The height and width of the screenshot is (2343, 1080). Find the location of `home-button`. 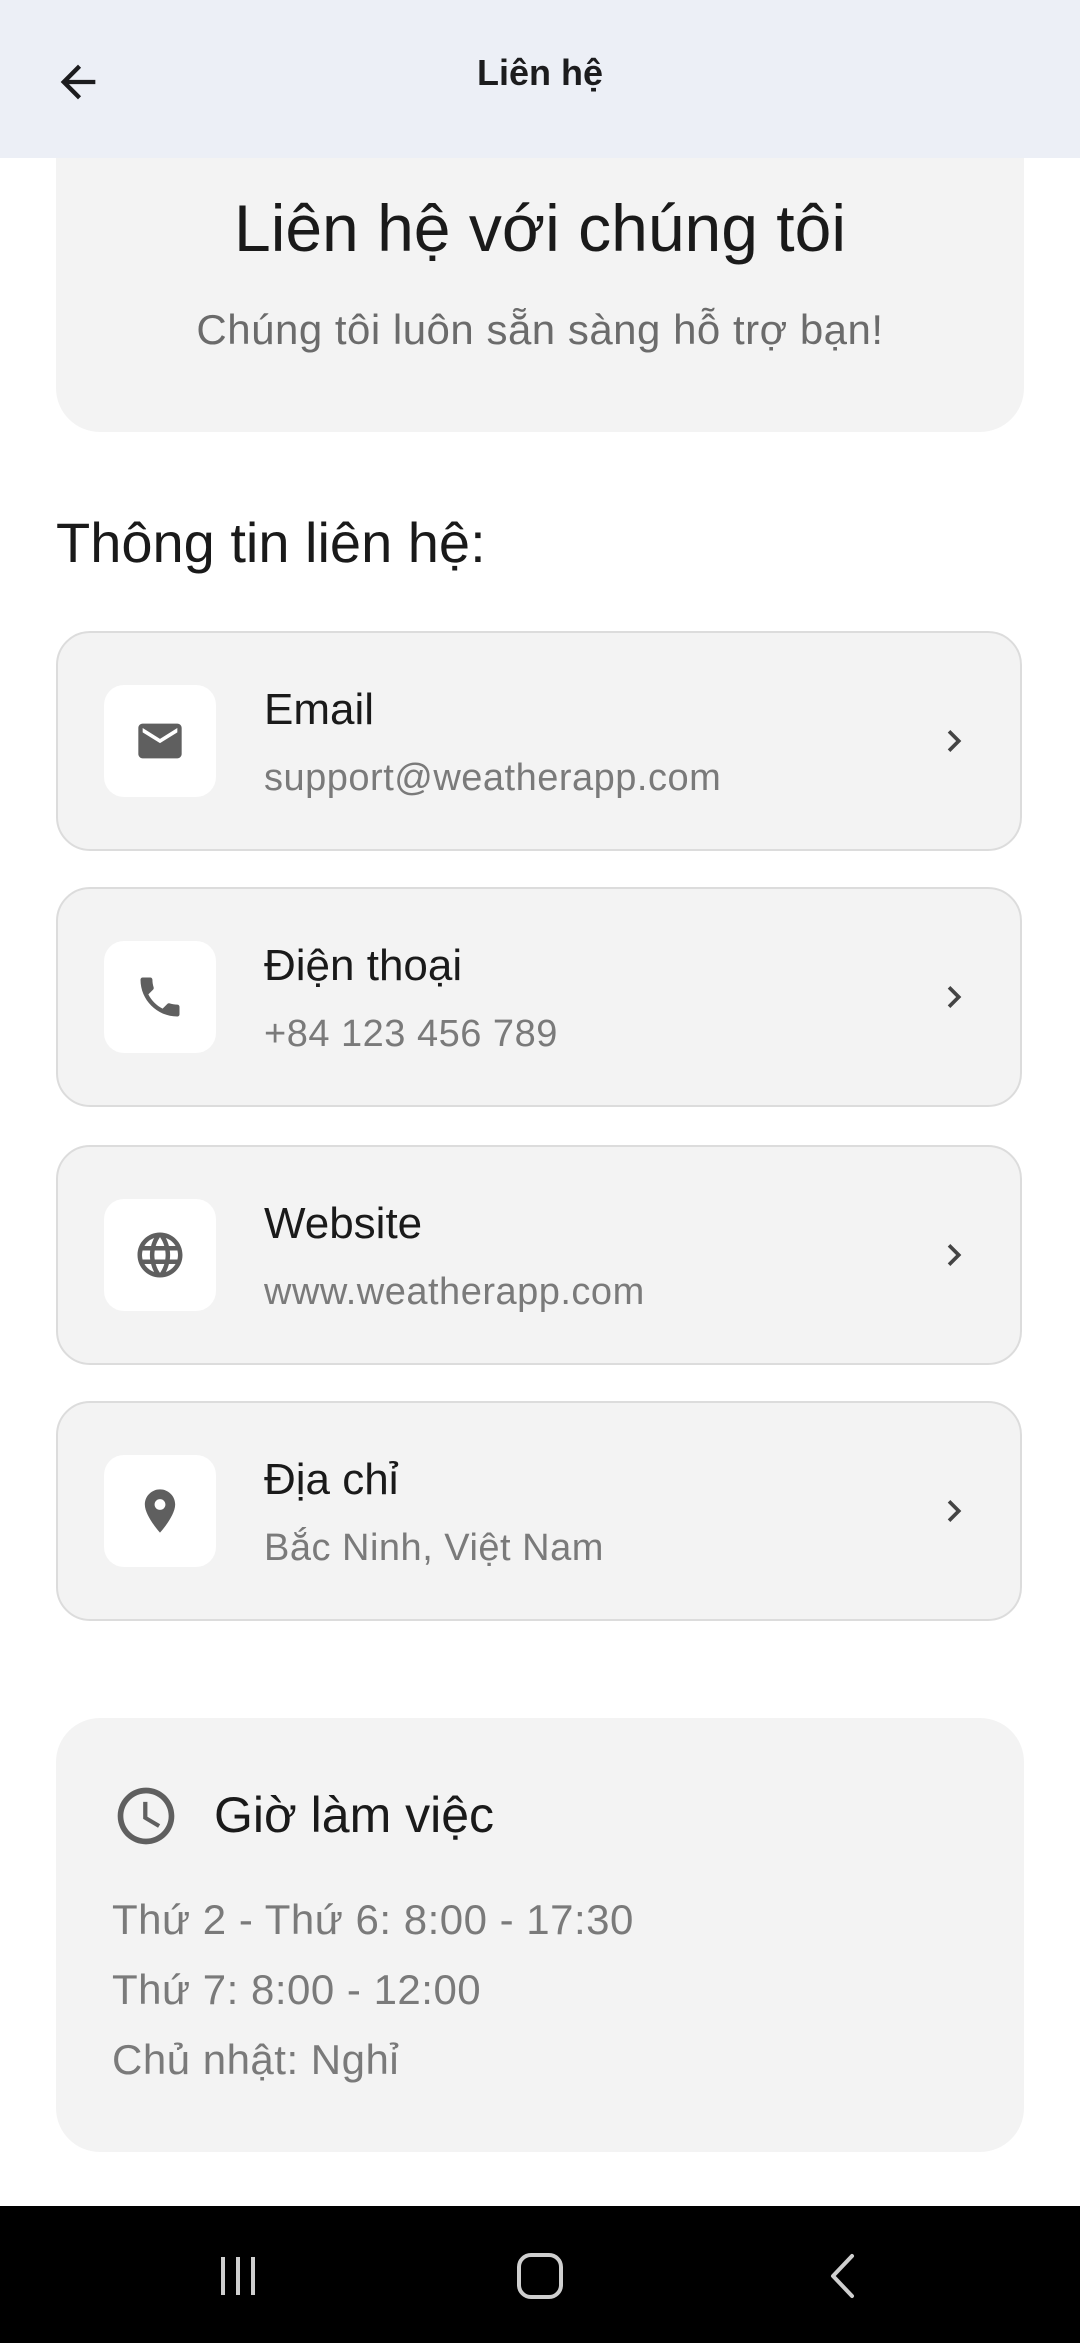

home-button is located at coordinates (540, 2276).